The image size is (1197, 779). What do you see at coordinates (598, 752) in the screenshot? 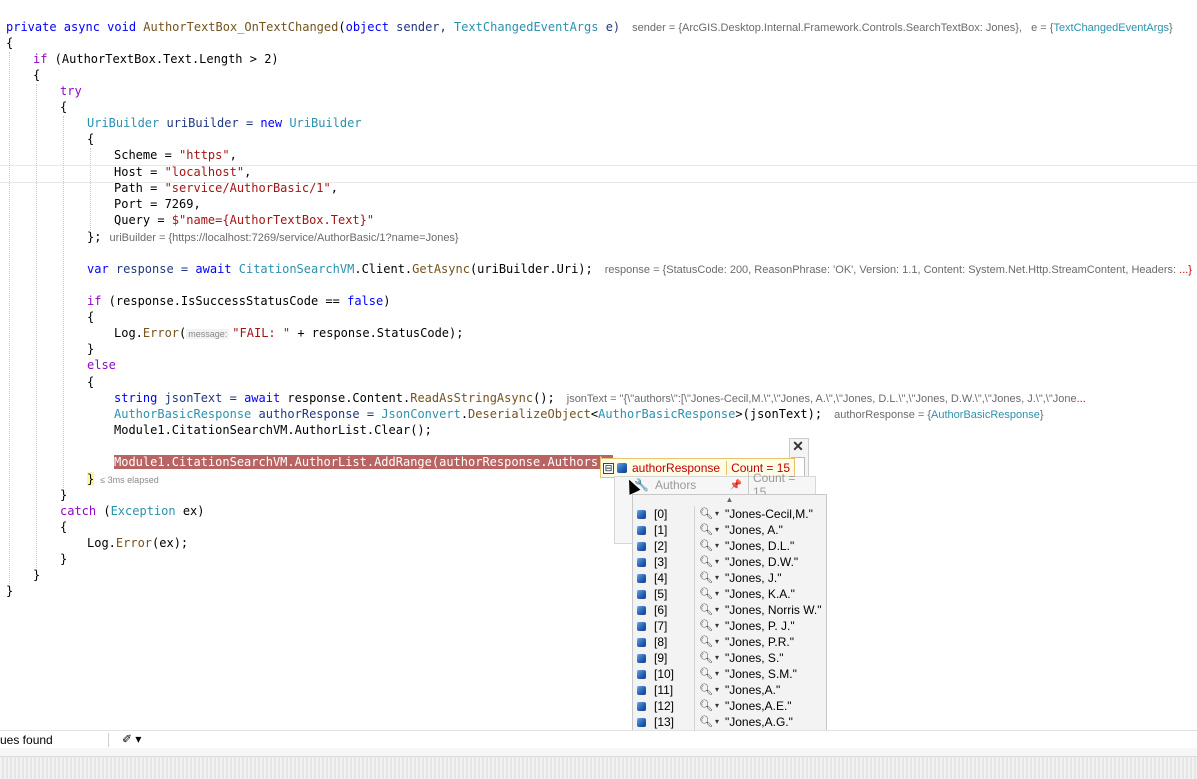
I see `horizontal-scrollbar` at bounding box center [598, 752].